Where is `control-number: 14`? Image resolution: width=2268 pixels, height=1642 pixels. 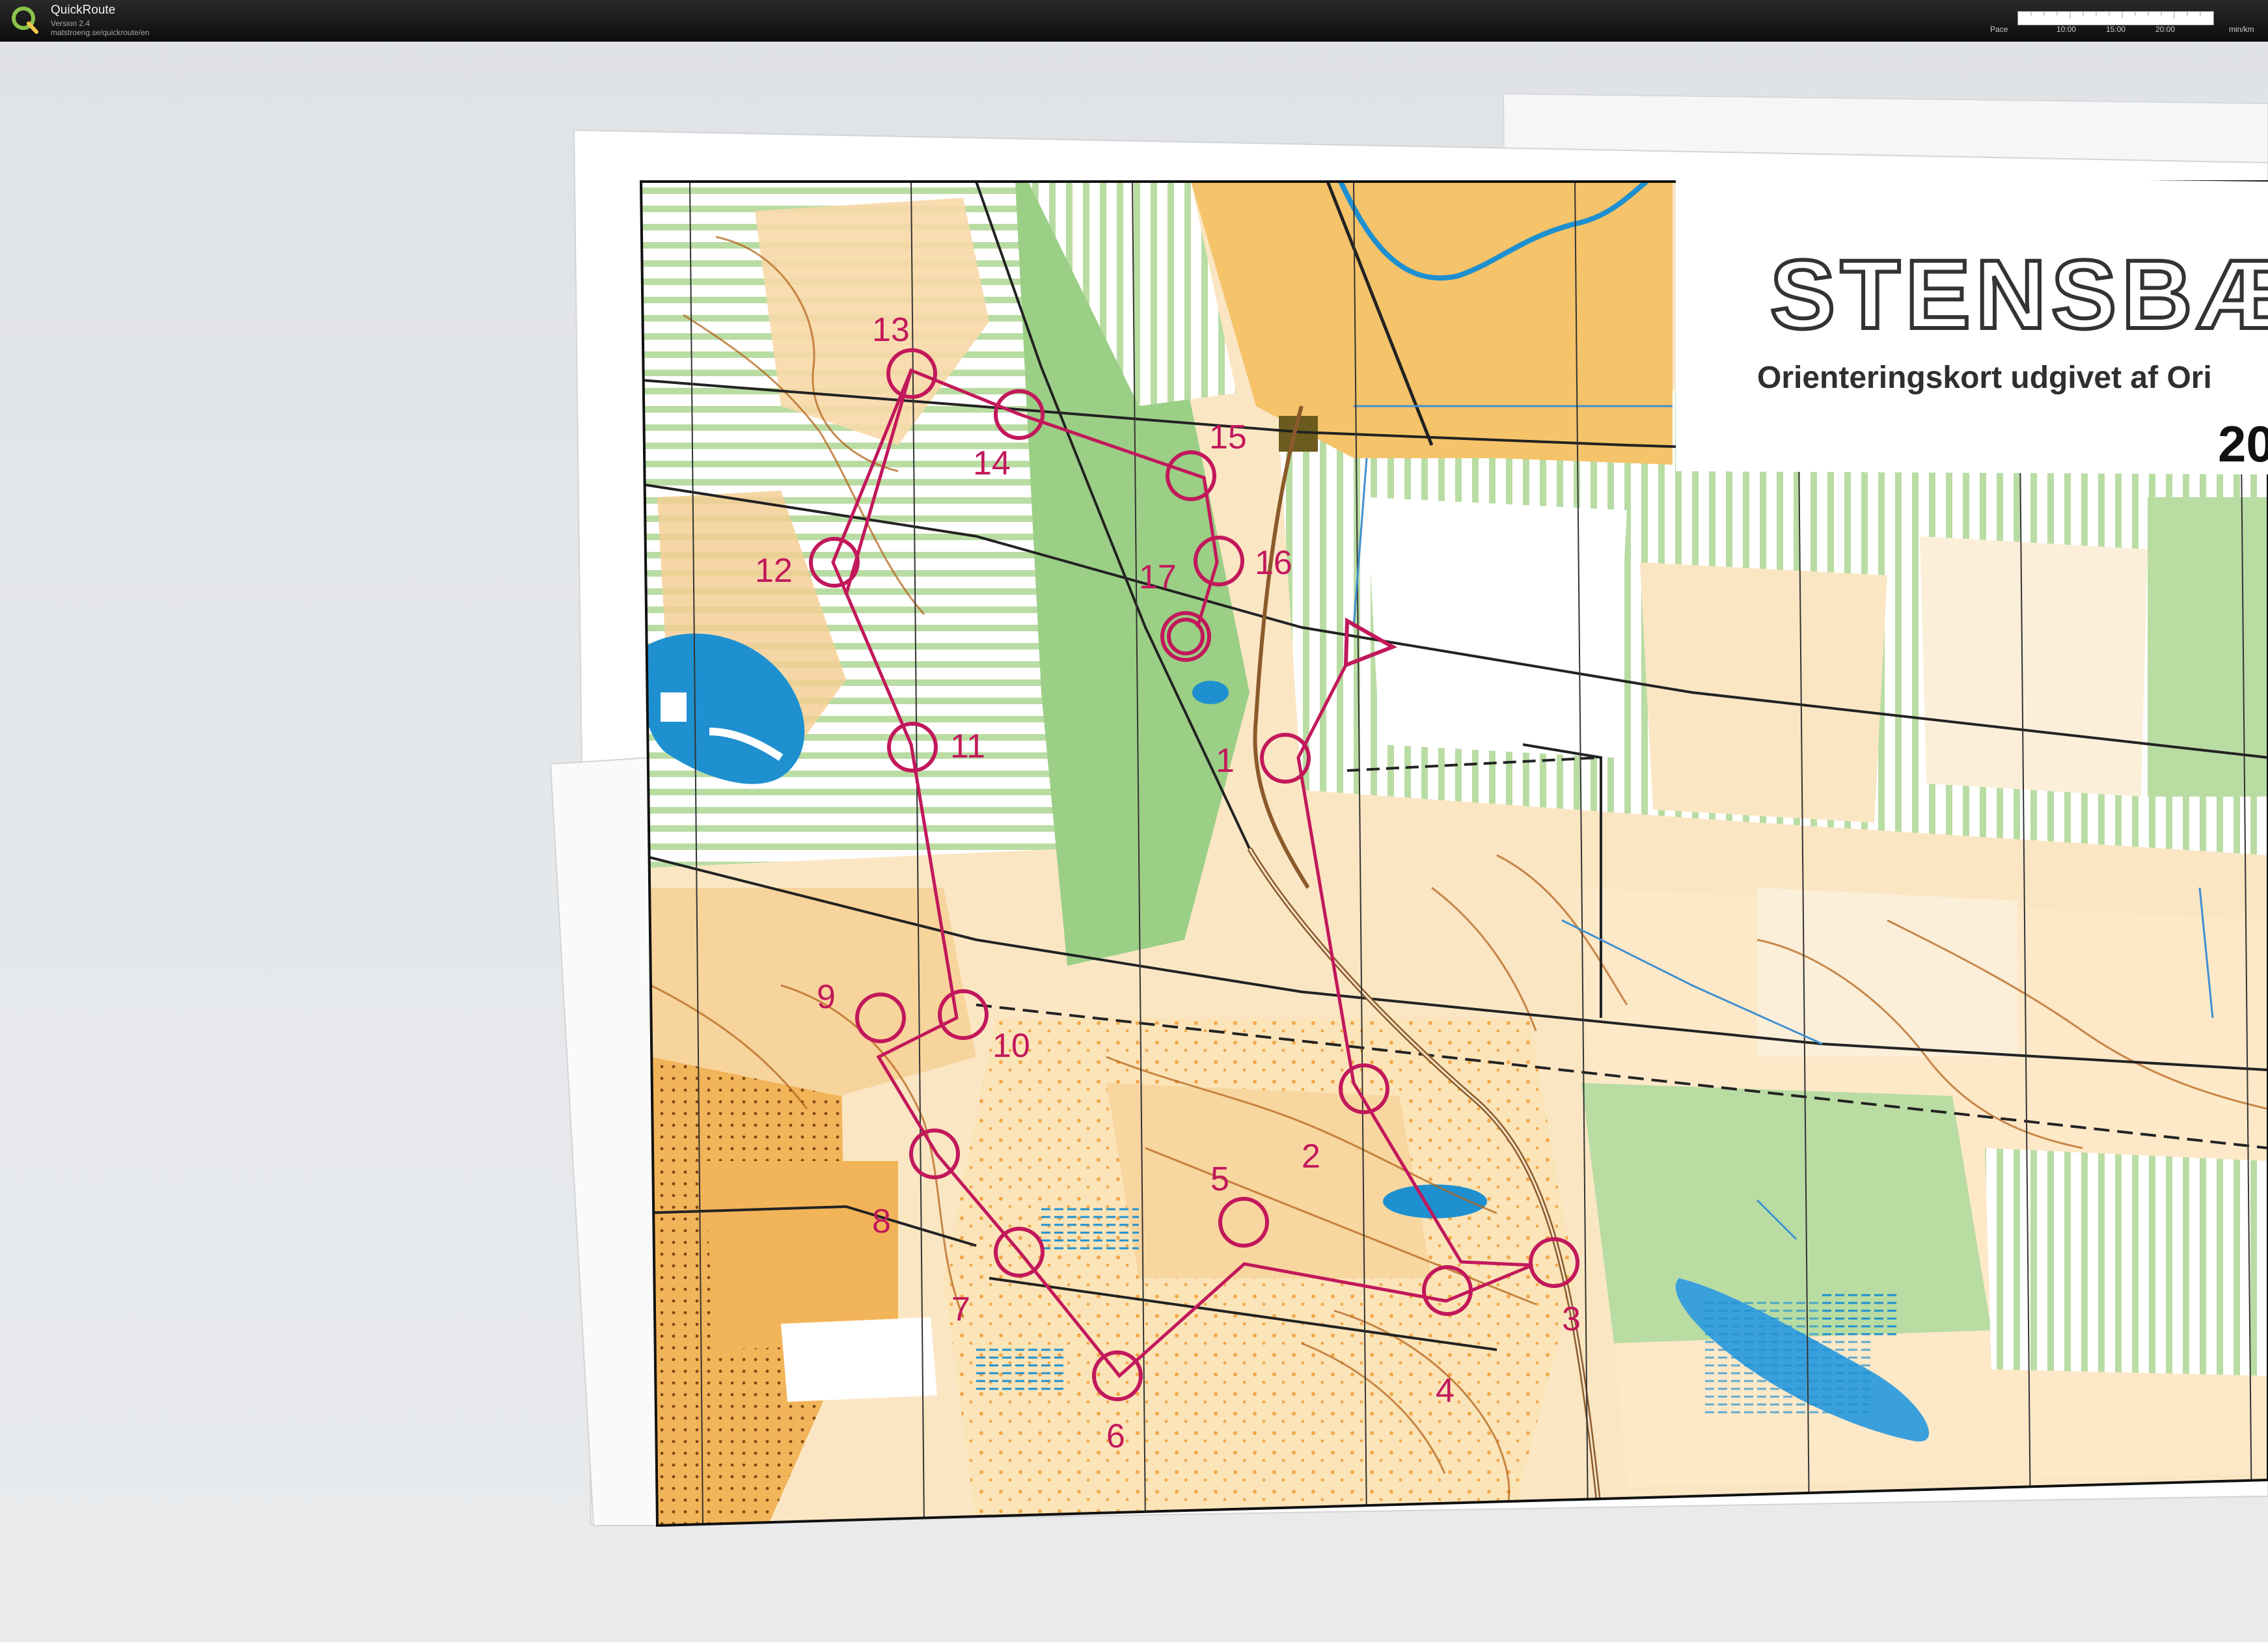
control-number: 14 is located at coordinates (992, 463).